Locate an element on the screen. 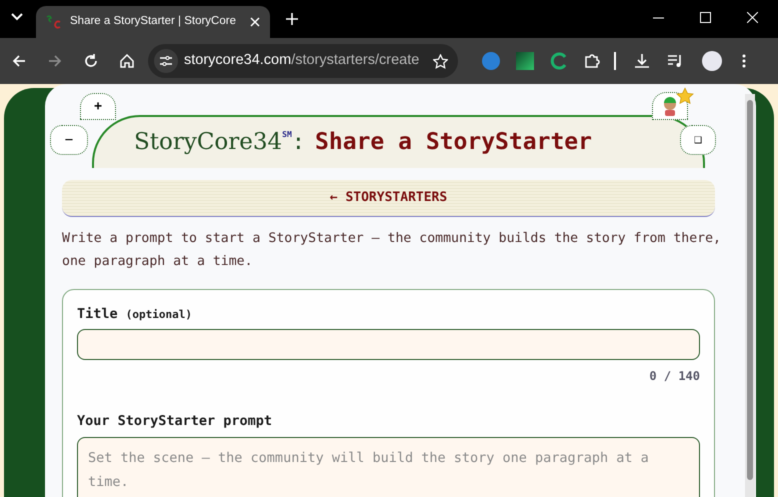 Image resolution: width=778 pixels, height=497 pixels. field-label: Your StoryStarter prompt is located at coordinates (175, 422).